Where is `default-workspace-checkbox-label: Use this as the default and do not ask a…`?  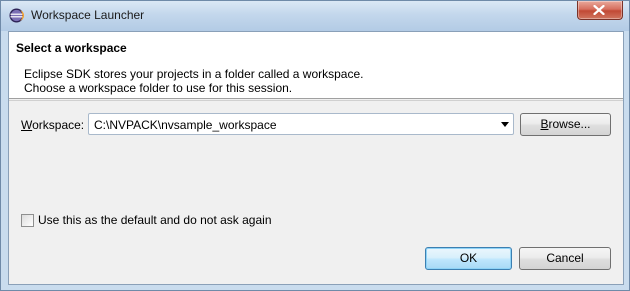 default-workspace-checkbox-label: Use this as the default and do not ask a… is located at coordinates (155, 220).